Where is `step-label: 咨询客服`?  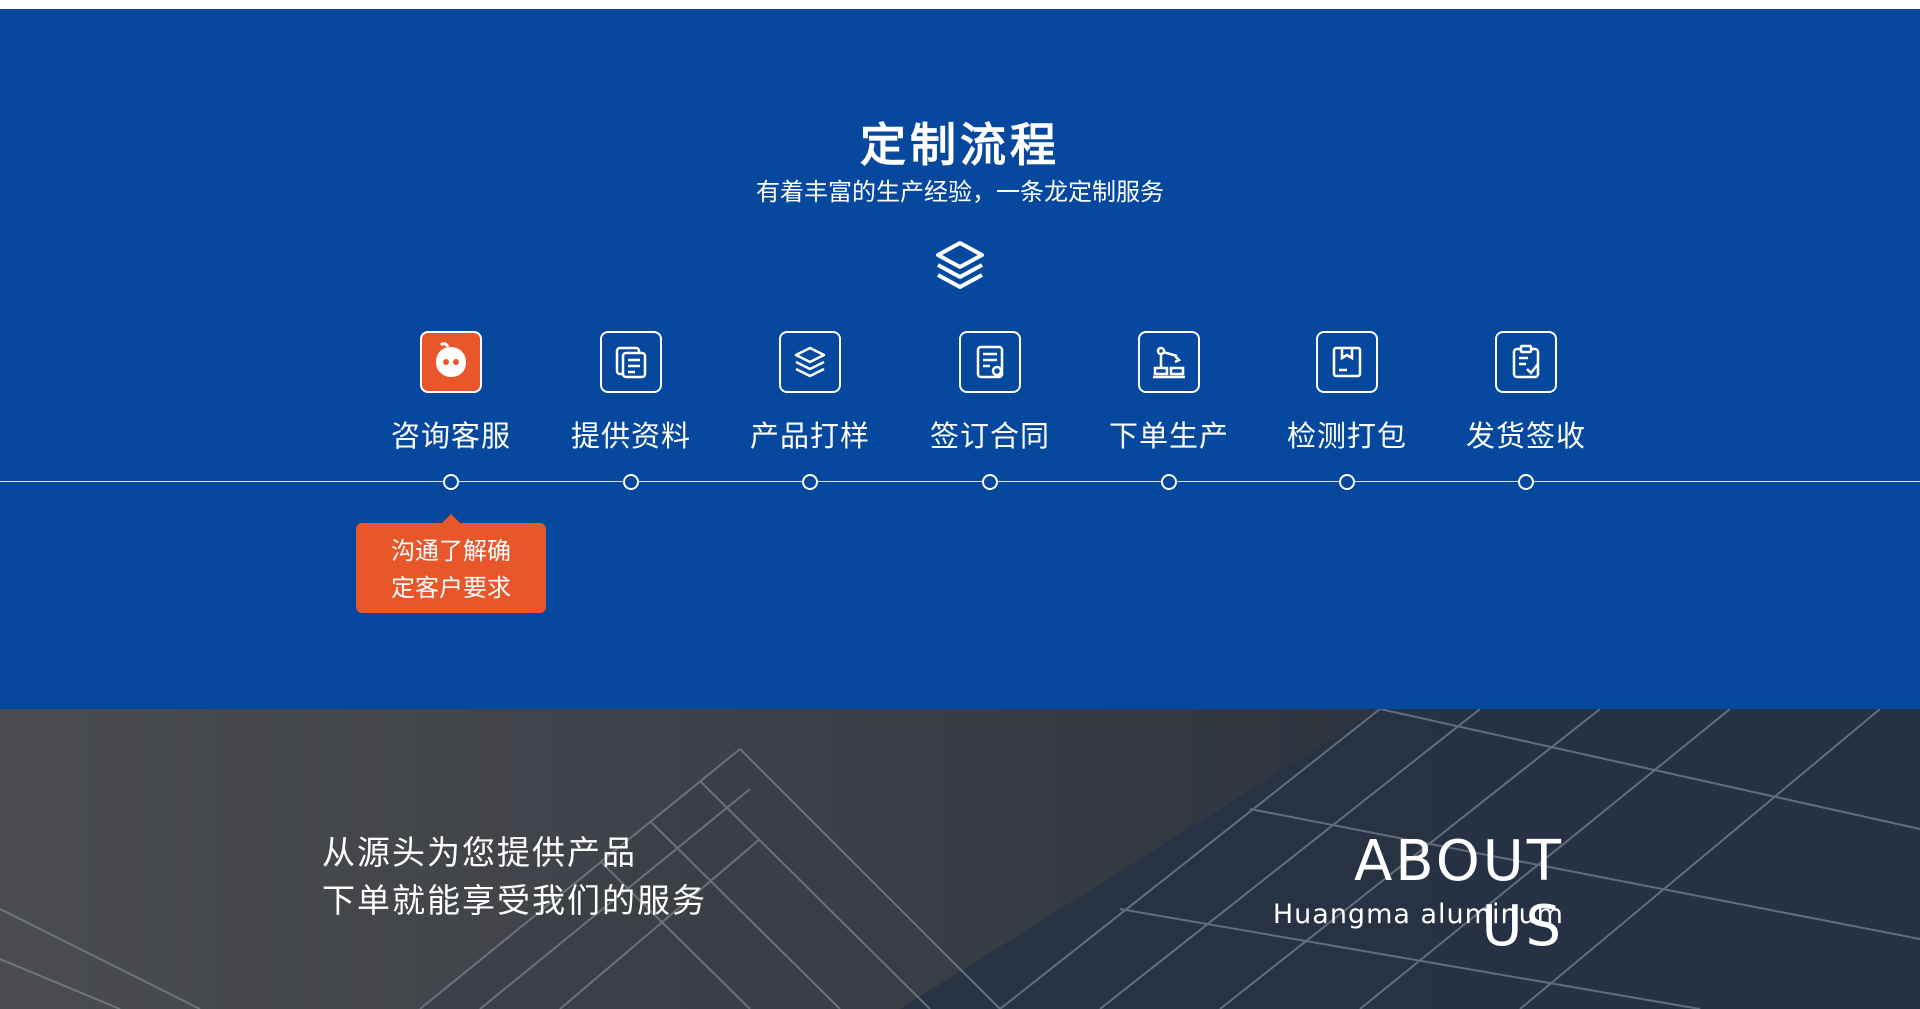
step-label: 咨询客服 is located at coordinates (450, 436).